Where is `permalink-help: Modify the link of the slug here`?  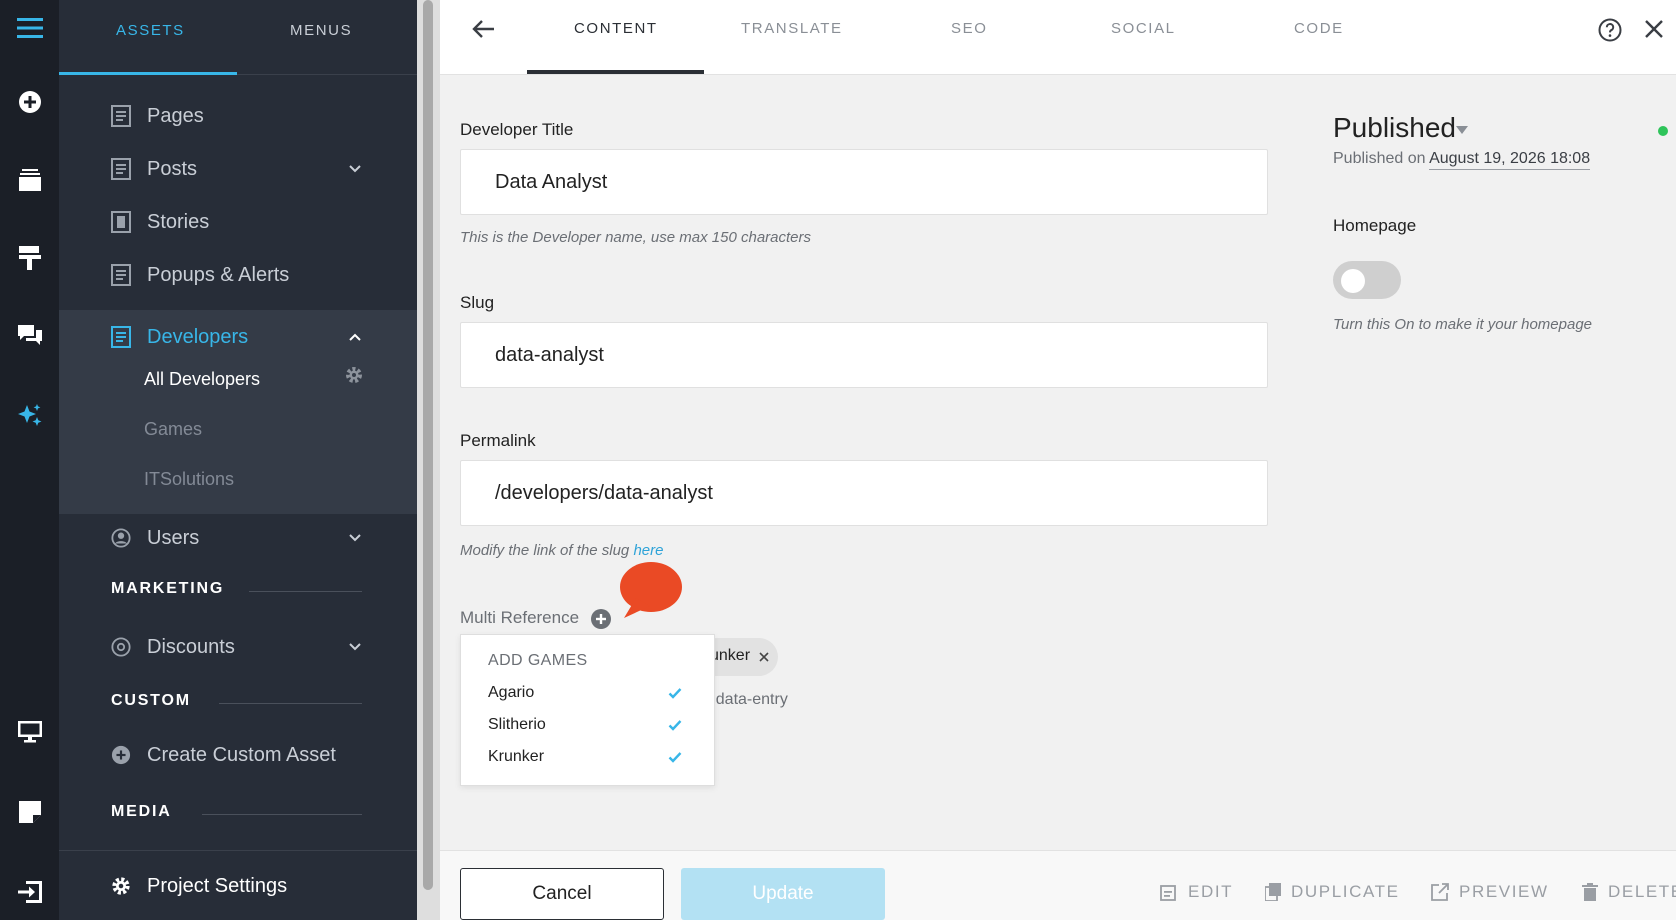 permalink-help: Modify the link of the slug here is located at coordinates (561, 550).